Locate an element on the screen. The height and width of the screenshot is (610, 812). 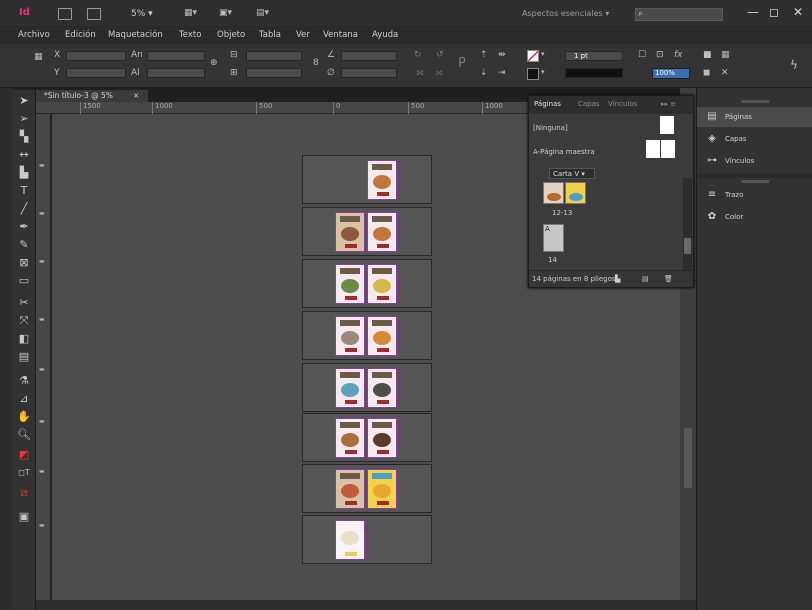
dock-stroke: ≡ Trazo is located at coordinates (754, 195).